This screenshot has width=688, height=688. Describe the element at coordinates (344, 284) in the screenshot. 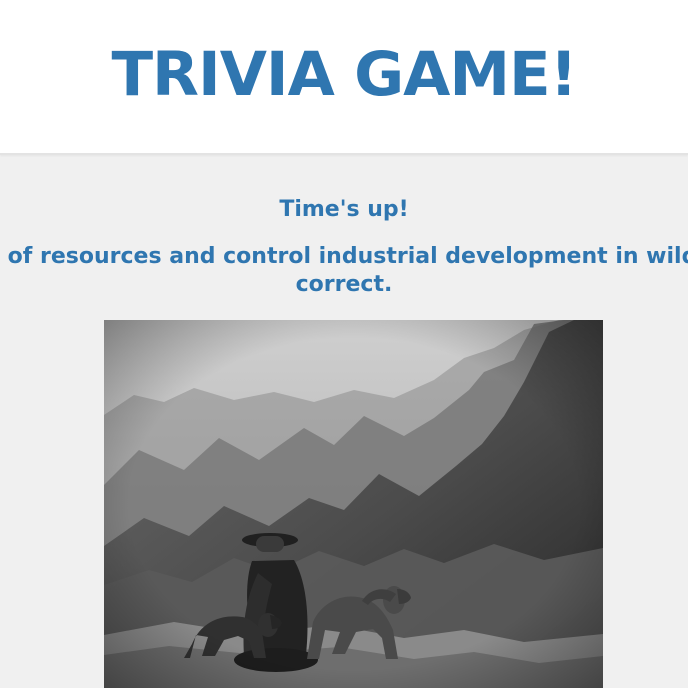

I see `answer-line-2: correct.` at that location.